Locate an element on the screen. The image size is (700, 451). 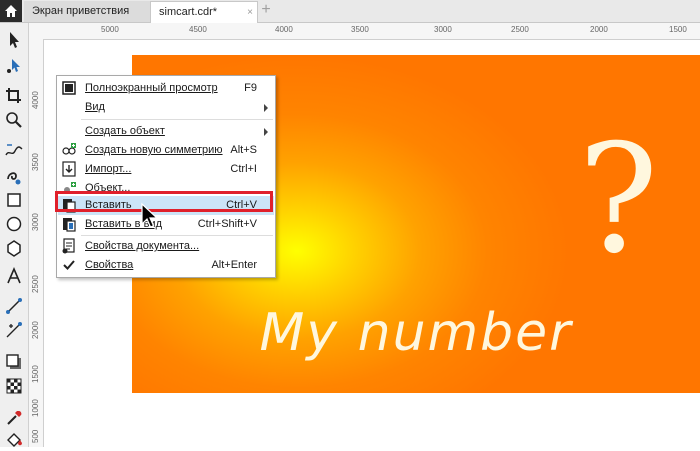
vertical-ruler: 4000 3500 3000 2500 2000 1500 1000 500 is located at coordinates (36, 243).